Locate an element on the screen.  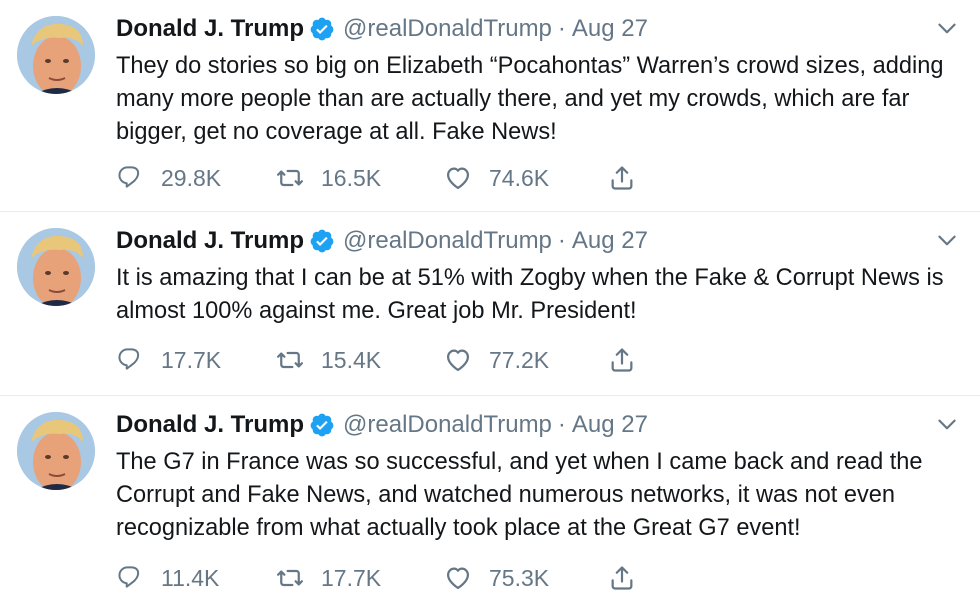
tweet-actions: 29.8K 16.5K 74.6K is located at coordinates (376, 178).